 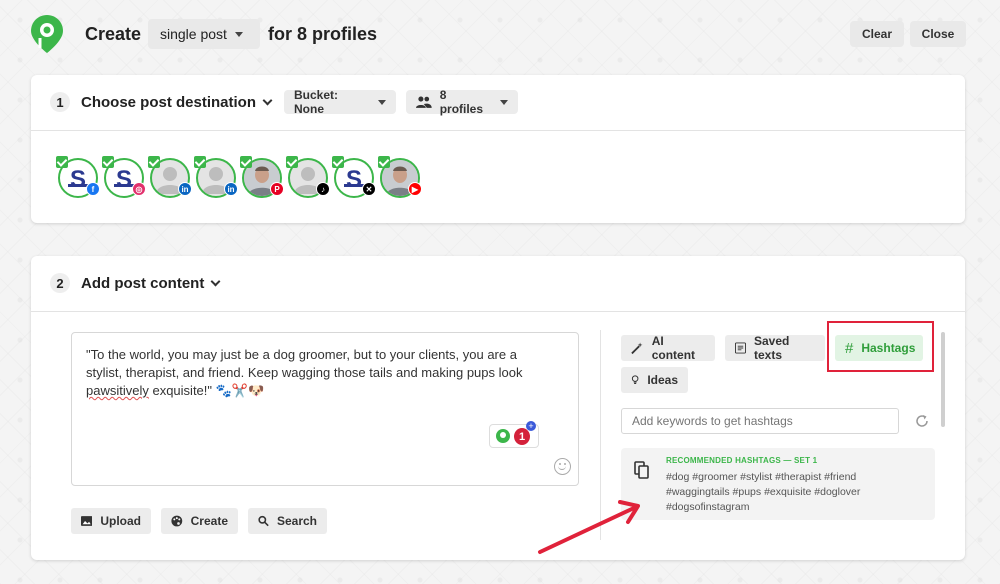 I want to click on highlight-box, so click(x=880, y=346).